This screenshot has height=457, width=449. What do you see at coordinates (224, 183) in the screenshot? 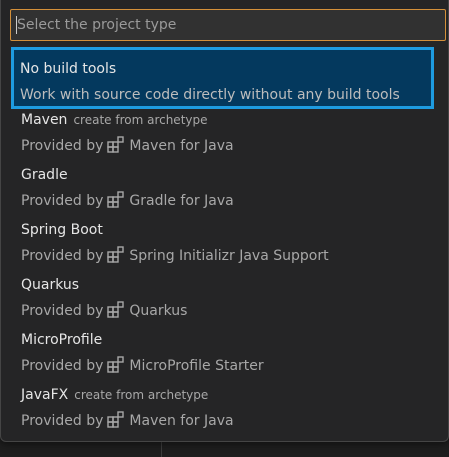
I see `quick-pick-item-gradle: Gradle Provided by Gradle for Java` at bounding box center [224, 183].